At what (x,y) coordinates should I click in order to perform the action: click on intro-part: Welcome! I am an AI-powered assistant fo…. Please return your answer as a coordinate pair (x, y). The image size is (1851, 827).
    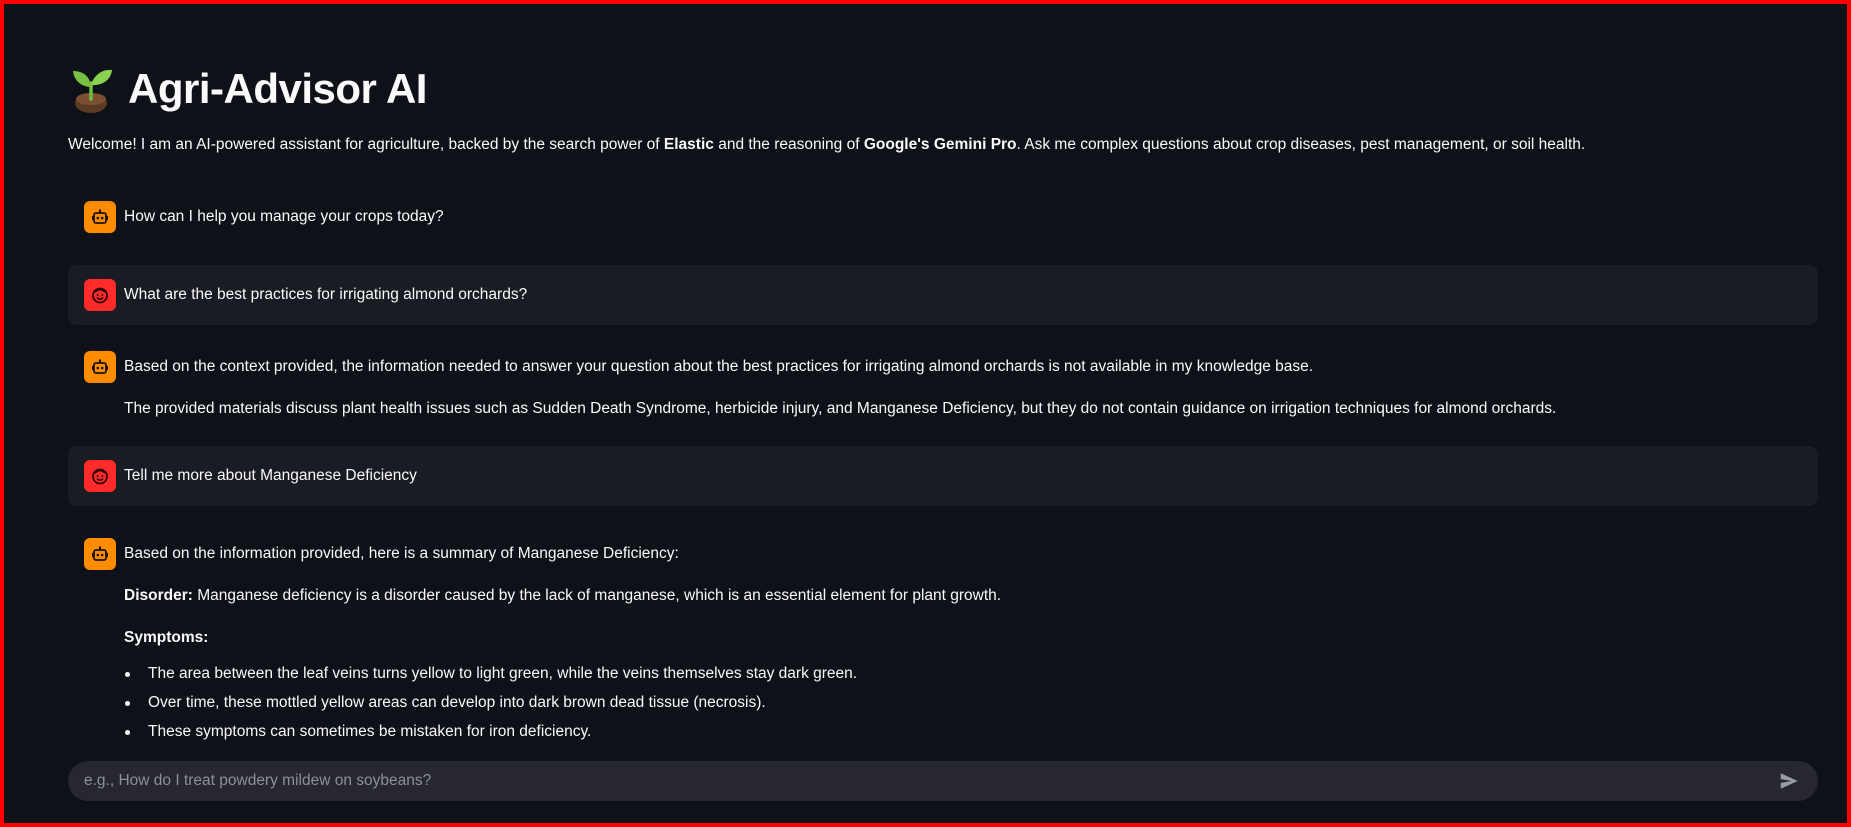
    Looking at the image, I should click on (366, 144).